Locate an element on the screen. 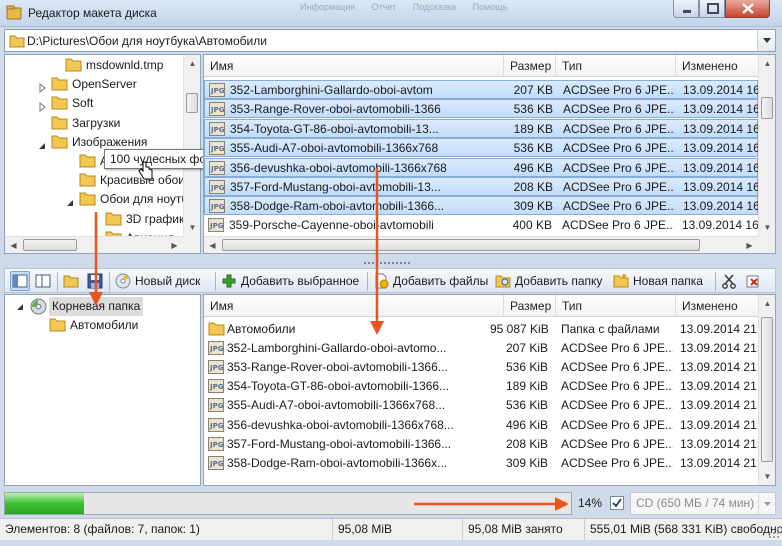 Image resolution: width=782 pixels, height=546 pixels. save-button is located at coordinates (96, 281).